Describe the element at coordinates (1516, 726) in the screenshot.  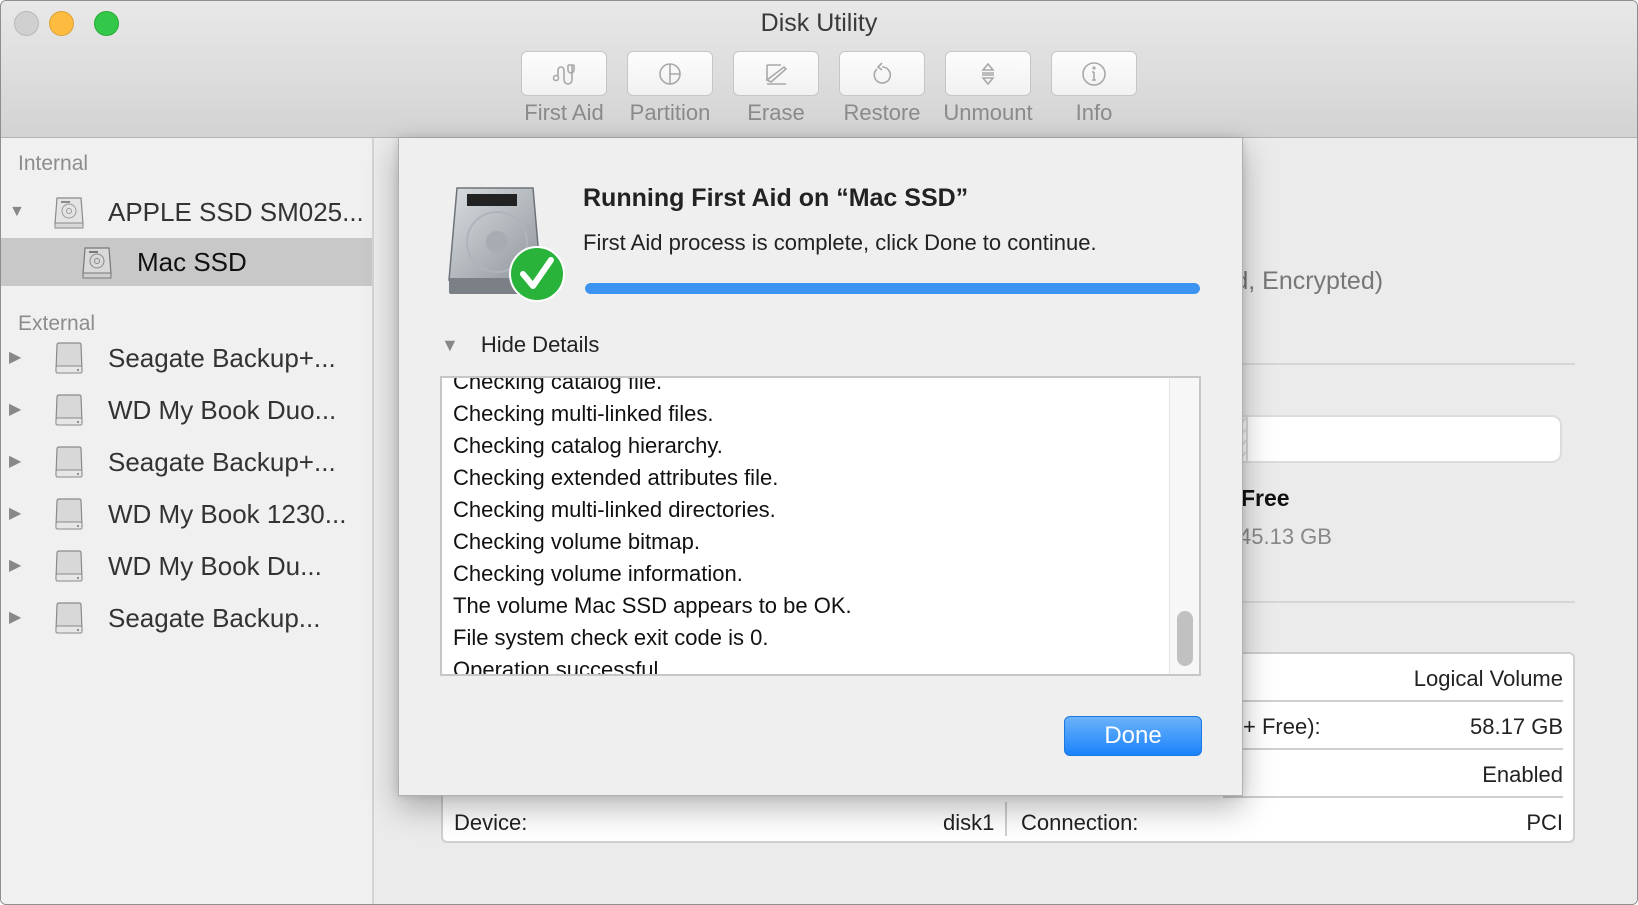
I see `capacity-value: 58.17 GB` at that location.